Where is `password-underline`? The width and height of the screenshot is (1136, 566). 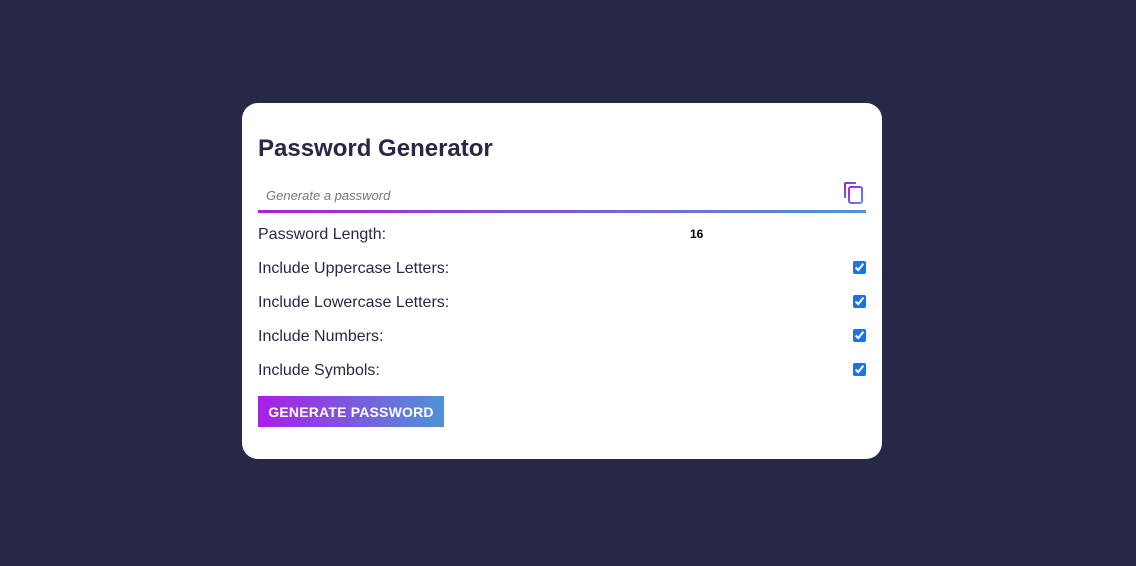 password-underline is located at coordinates (562, 211).